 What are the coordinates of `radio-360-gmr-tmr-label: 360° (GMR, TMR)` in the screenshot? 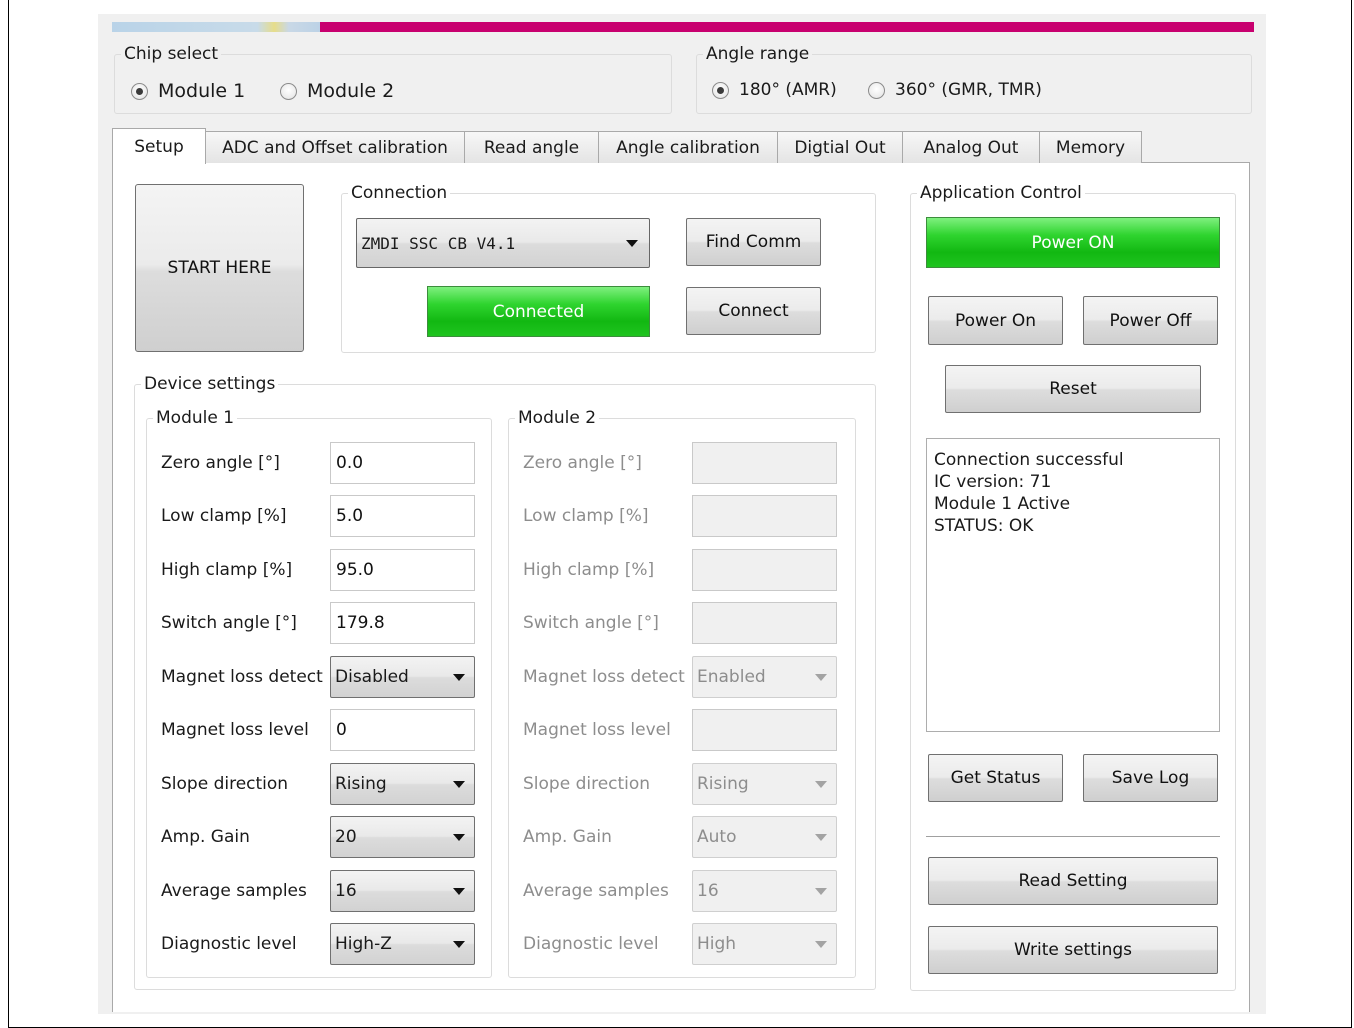 It's located at (968, 90).